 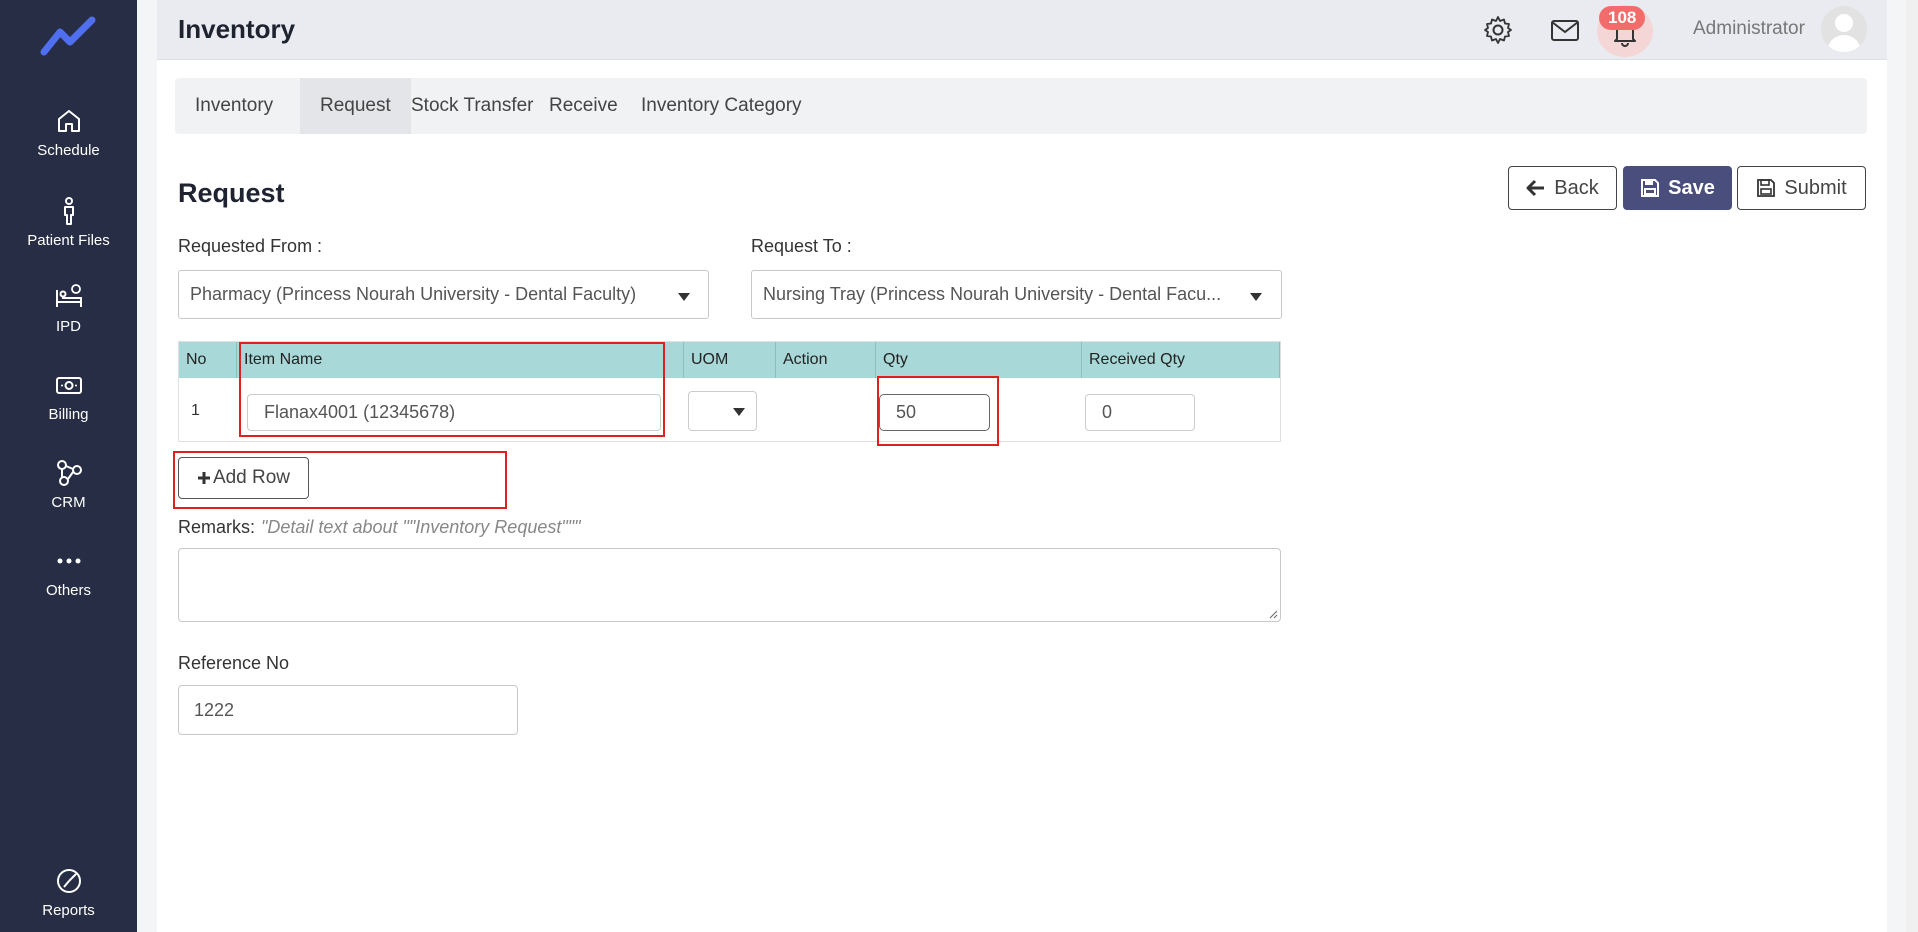 I want to click on sidebar-item-reports: Reports, so click(x=68, y=892).